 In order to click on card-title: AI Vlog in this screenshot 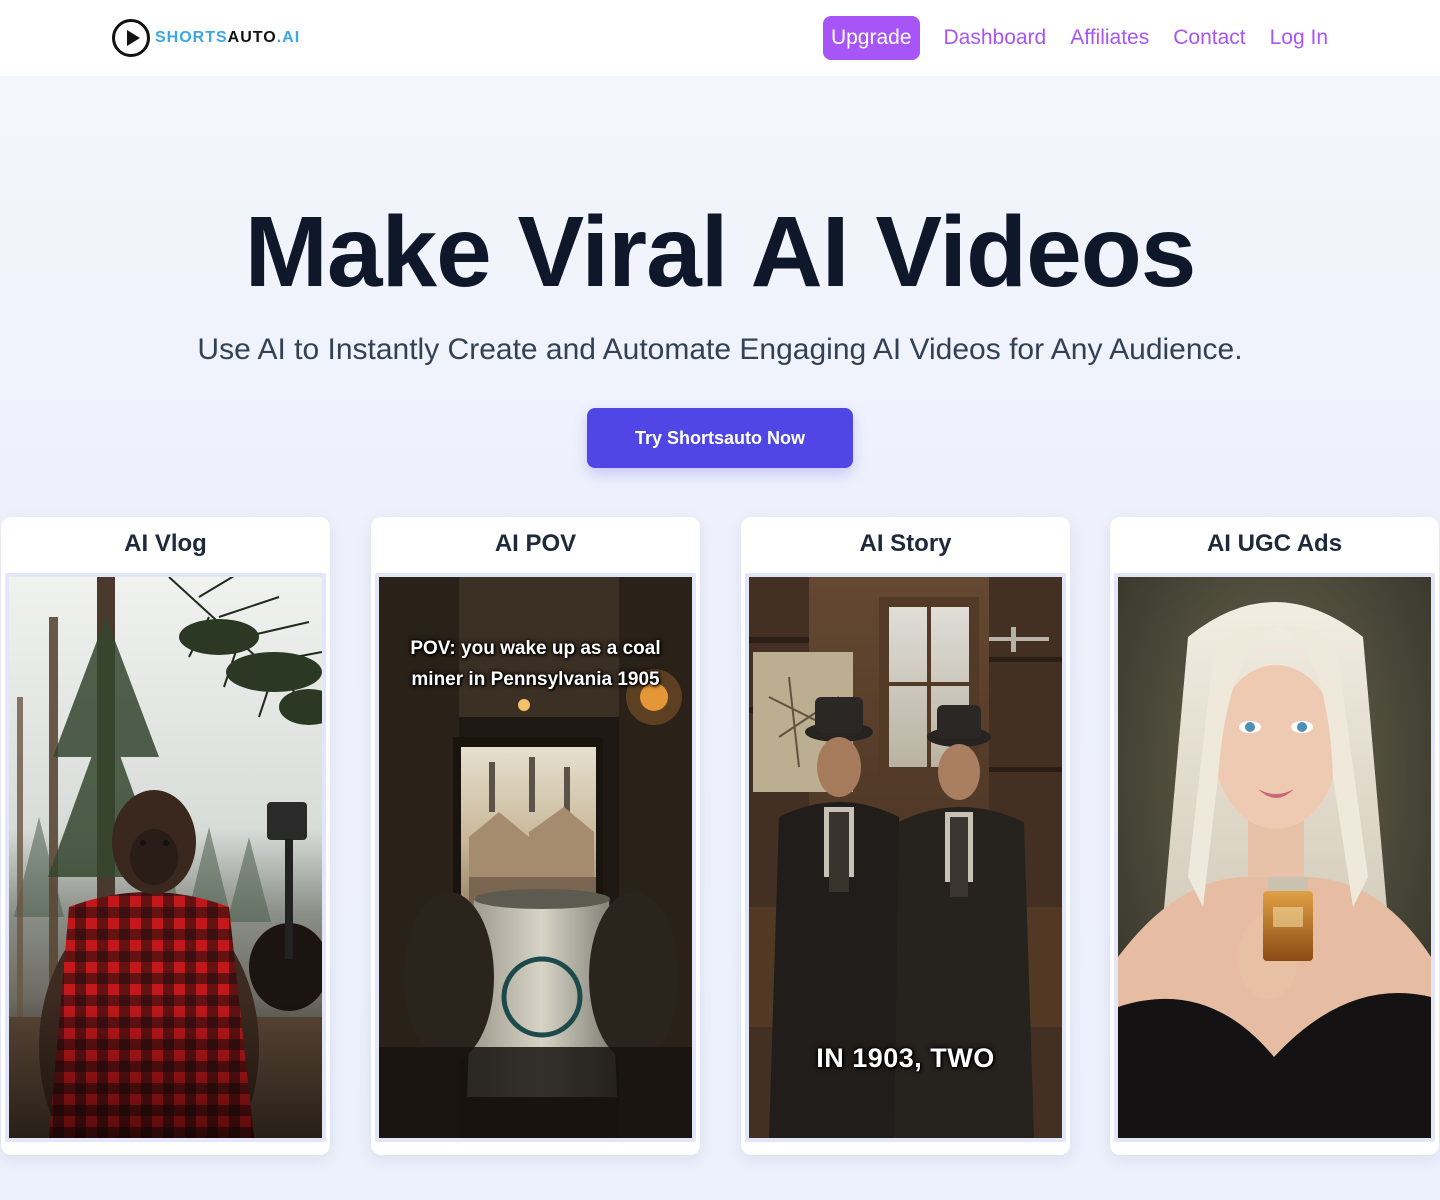, I will do `click(165, 543)`.